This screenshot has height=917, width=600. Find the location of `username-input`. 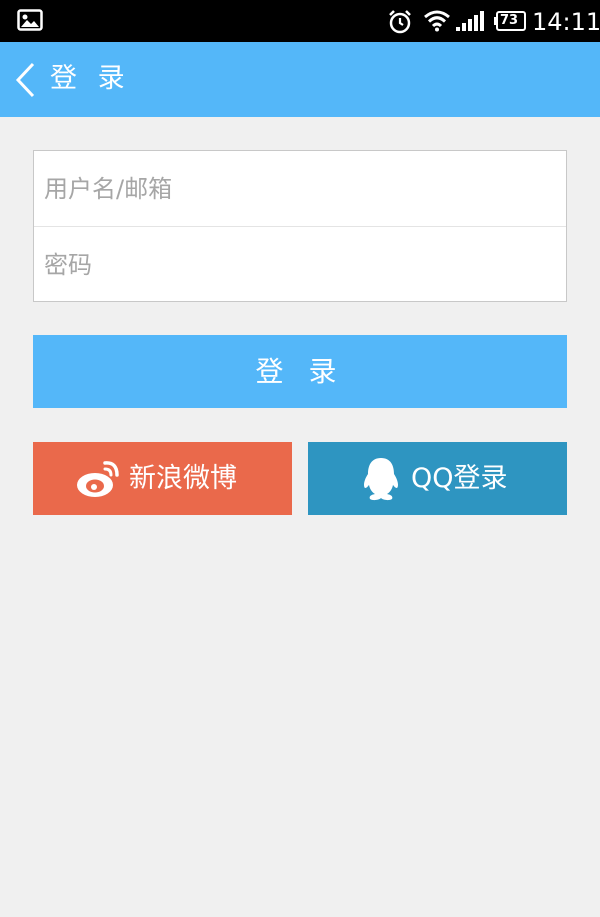

username-input is located at coordinates (300, 188).